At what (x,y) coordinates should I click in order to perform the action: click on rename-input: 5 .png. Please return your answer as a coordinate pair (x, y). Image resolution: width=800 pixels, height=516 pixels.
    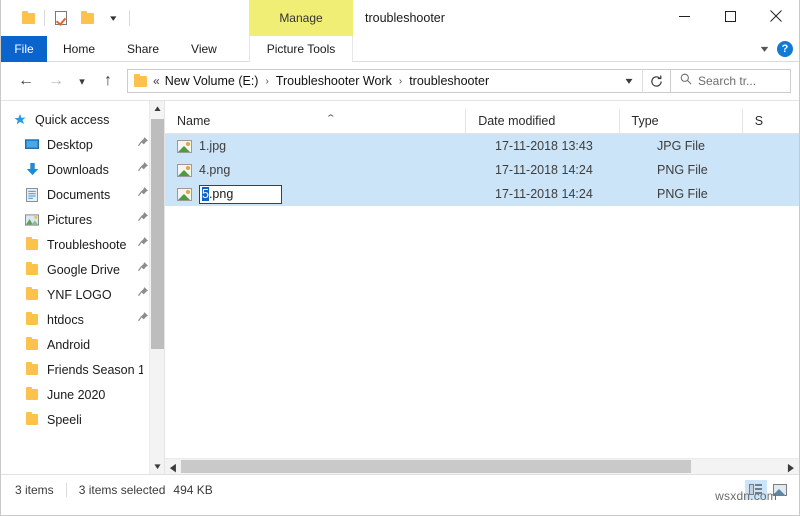
    Looking at the image, I should click on (240, 194).